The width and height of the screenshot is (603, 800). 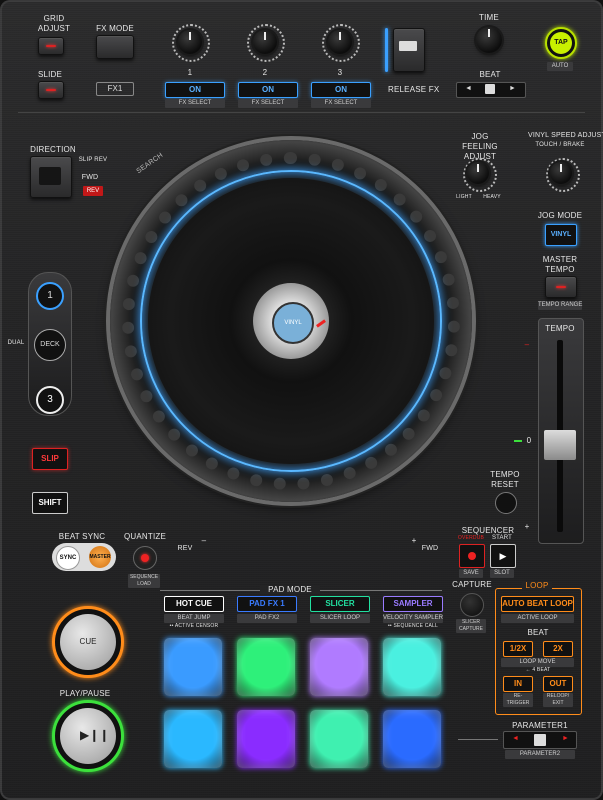 What do you see at coordinates (491, 90) in the screenshot?
I see `beat-selector: ◄ ►` at bounding box center [491, 90].